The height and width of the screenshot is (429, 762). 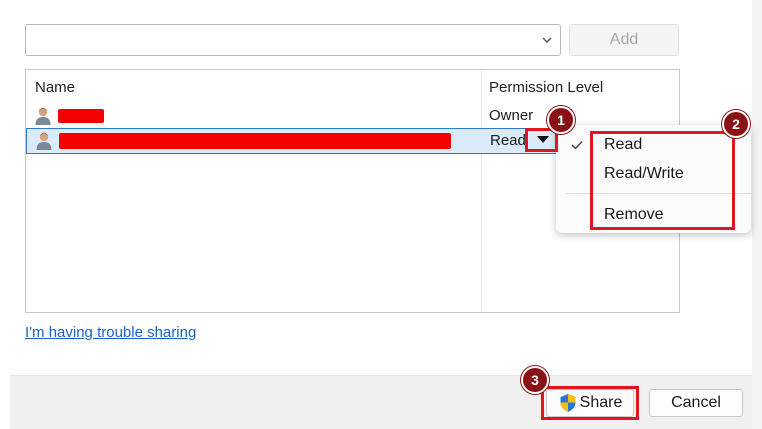 I want to click on annotation-badge-1: 1, so click(x=561, y=120).